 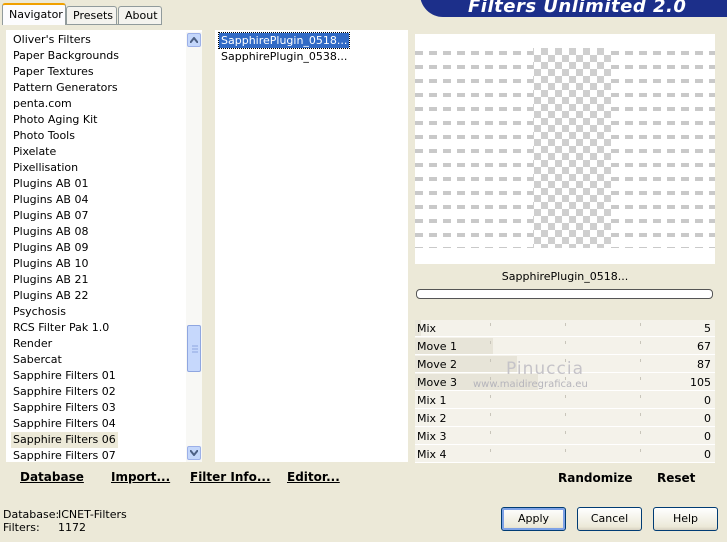 I want to click on chevron-down-icon, so click(x=194, y=453).